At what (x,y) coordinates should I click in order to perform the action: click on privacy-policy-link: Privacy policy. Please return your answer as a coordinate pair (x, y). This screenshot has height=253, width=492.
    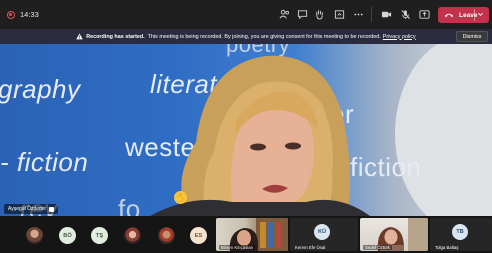
    Looking at the image, I should click on (399, 37).